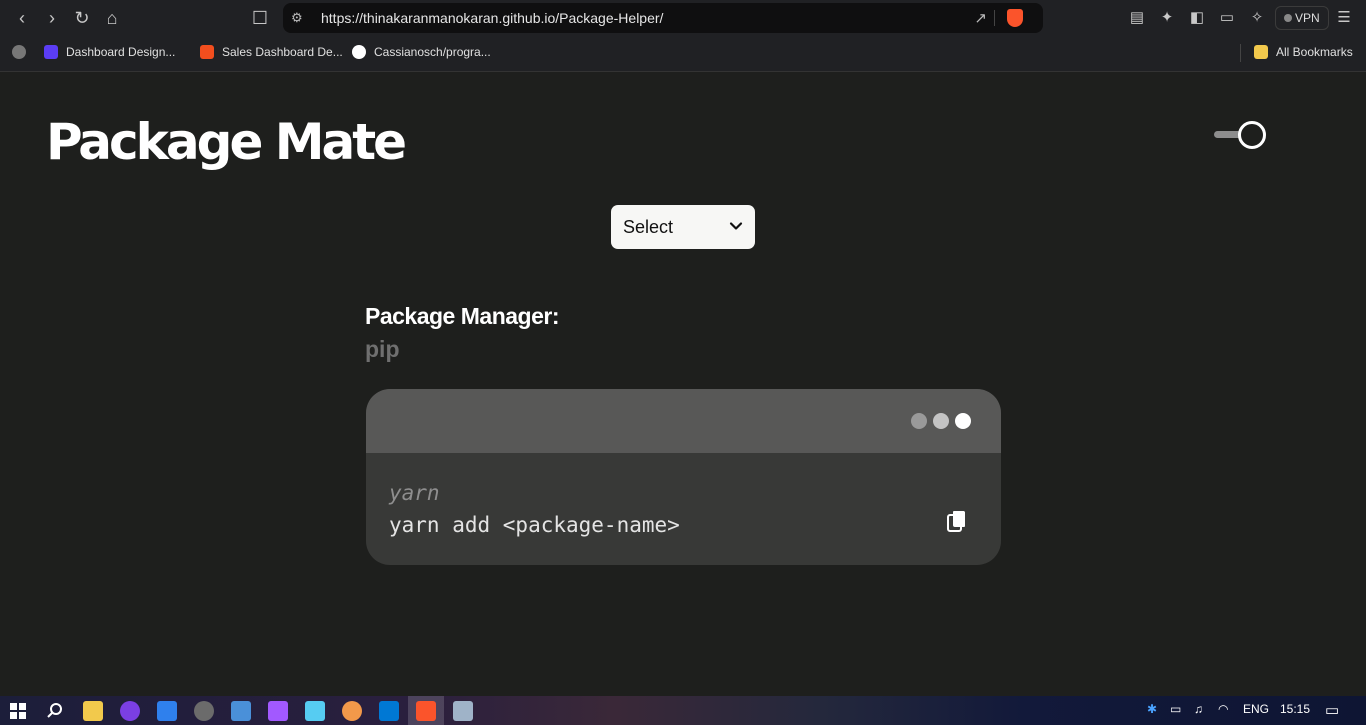  I want to click on language-indicator: ENG, so click(1256, 709).